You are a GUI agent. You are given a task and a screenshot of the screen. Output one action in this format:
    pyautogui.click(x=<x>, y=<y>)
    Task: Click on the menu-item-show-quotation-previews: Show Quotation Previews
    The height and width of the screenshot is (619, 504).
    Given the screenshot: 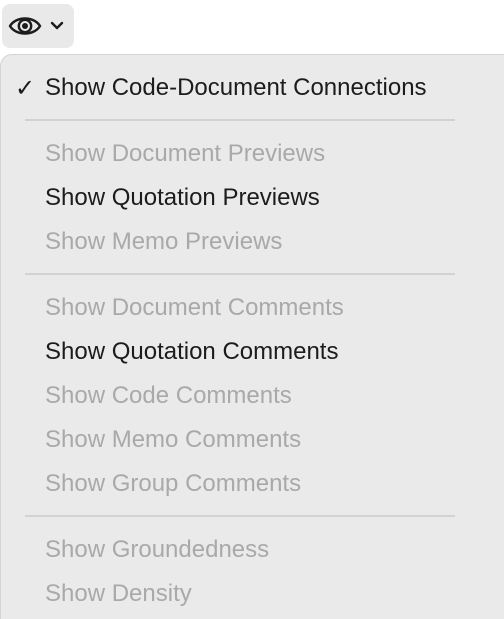 What is the action you would take?
    pyautogui.click(x=182, y=198)
    